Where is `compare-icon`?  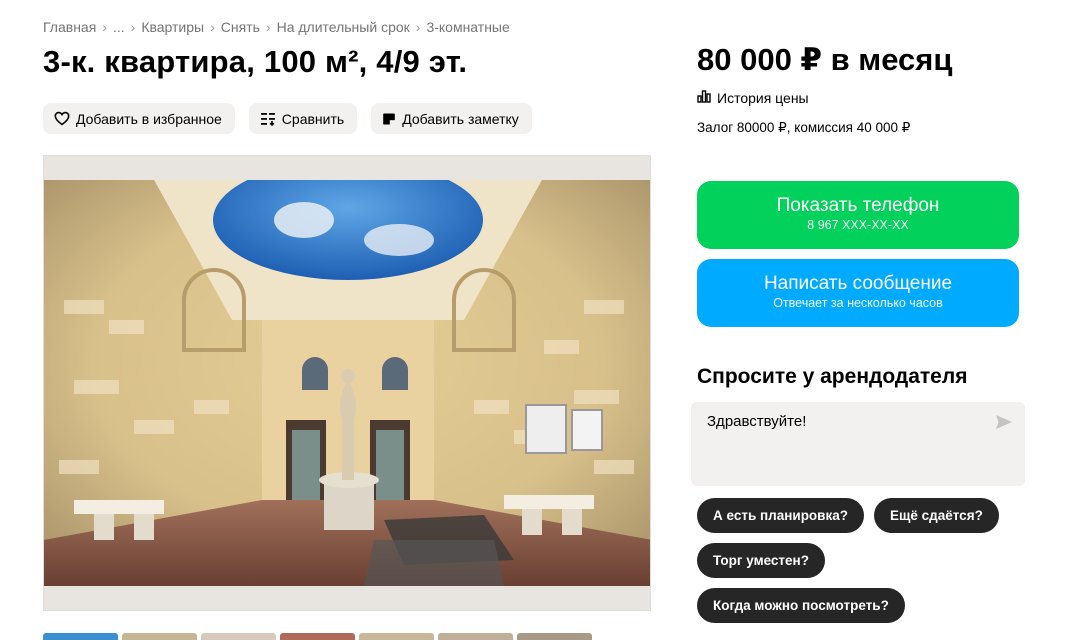 compare-icon is located at coordinates (268, 119).